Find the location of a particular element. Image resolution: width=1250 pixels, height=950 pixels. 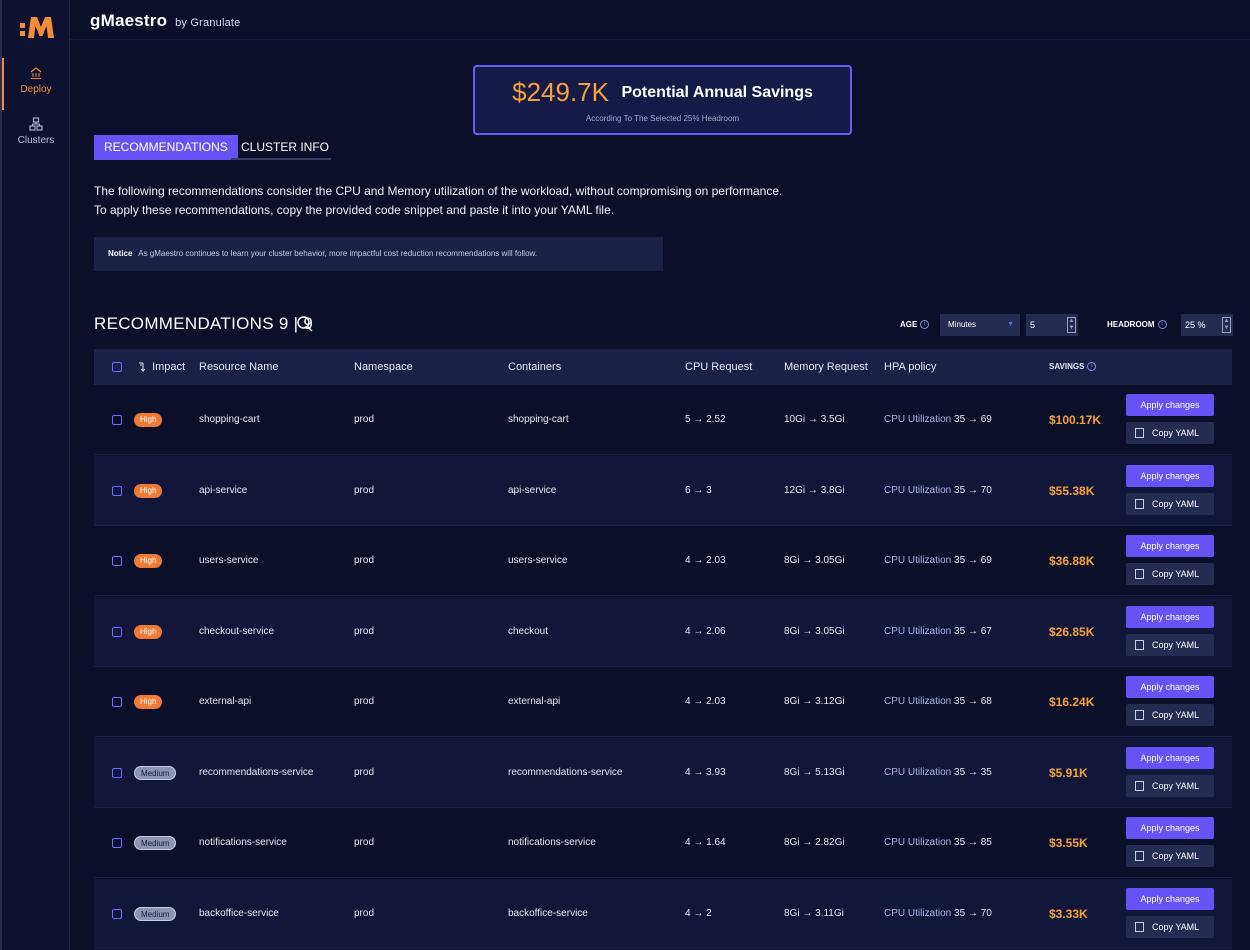

cpu-request: 4 → 3.93 is located at coordinates (705, 772).